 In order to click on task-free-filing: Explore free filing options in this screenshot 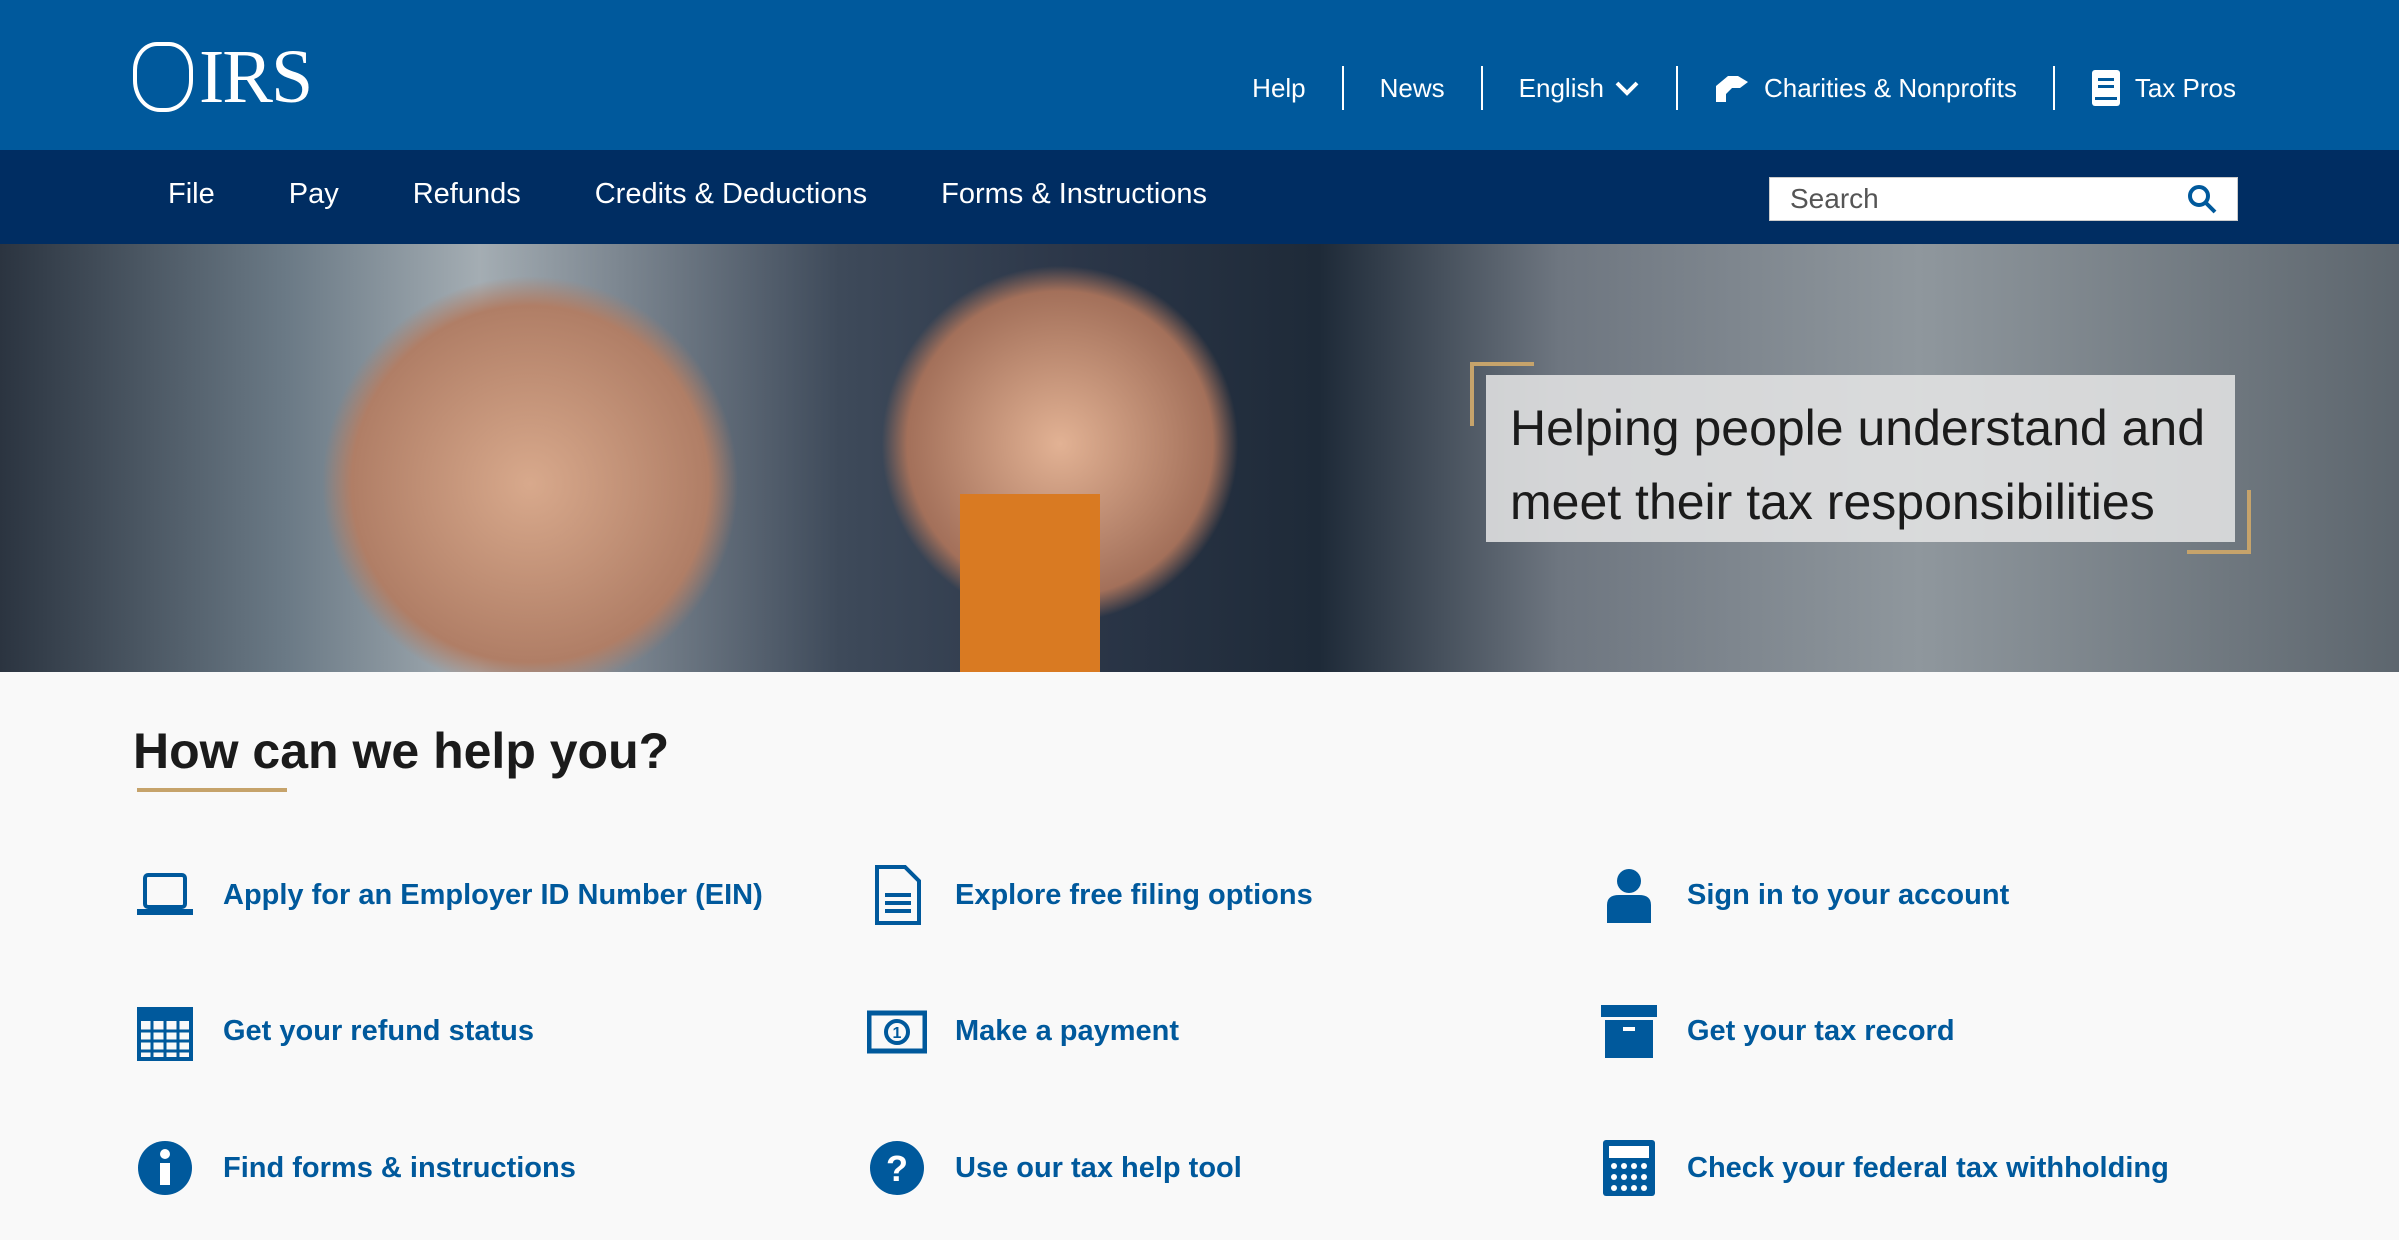, I will do `click(1090, 895)`.